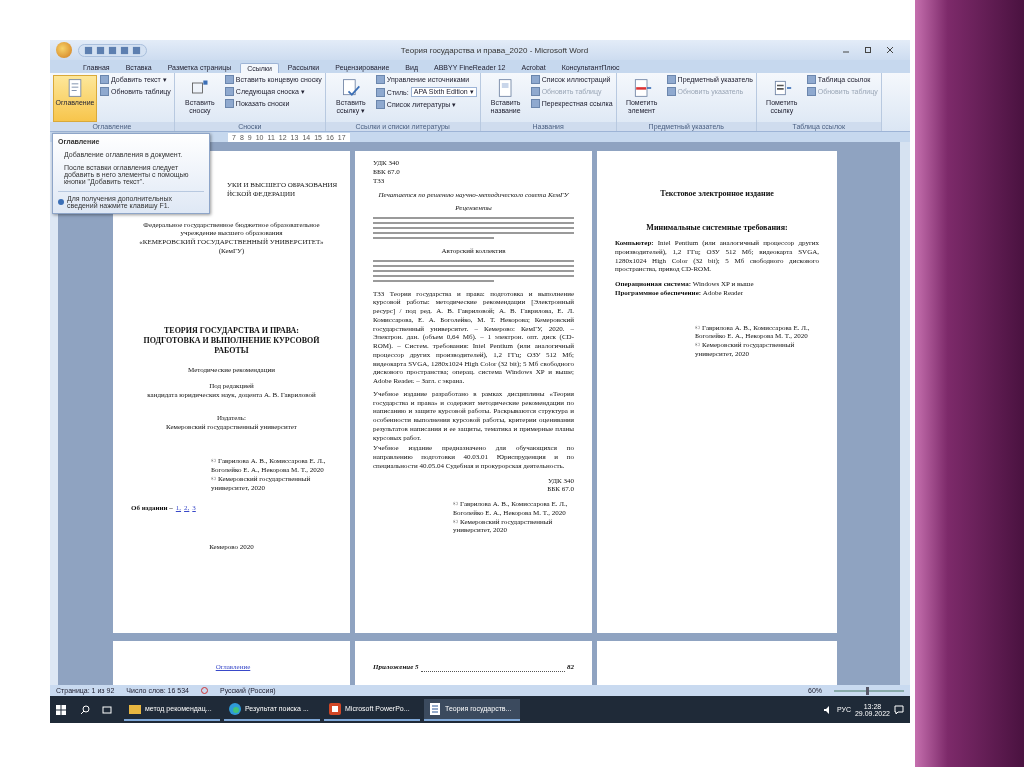  I want to click on heading: Текстовое электронное издание, so click(717, 194).